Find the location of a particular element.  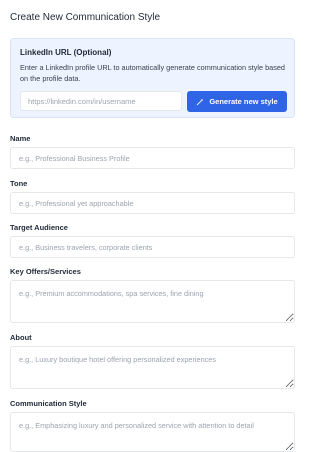

style-label: Communication Style is located at coordinates (48, 403).